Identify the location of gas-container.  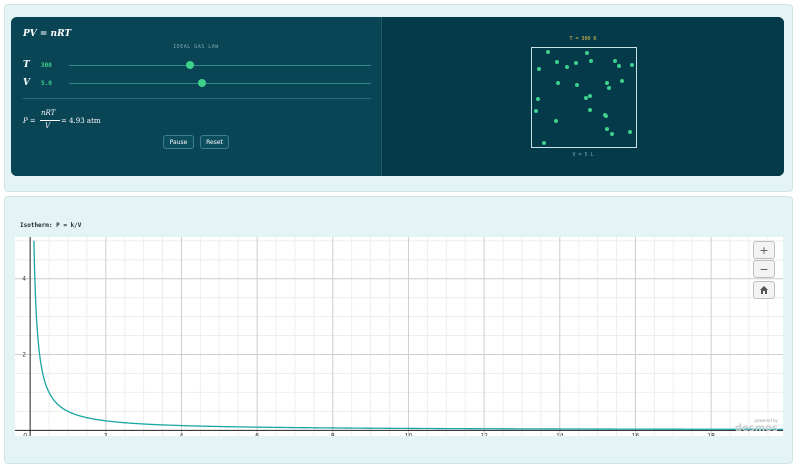
(584, 97).